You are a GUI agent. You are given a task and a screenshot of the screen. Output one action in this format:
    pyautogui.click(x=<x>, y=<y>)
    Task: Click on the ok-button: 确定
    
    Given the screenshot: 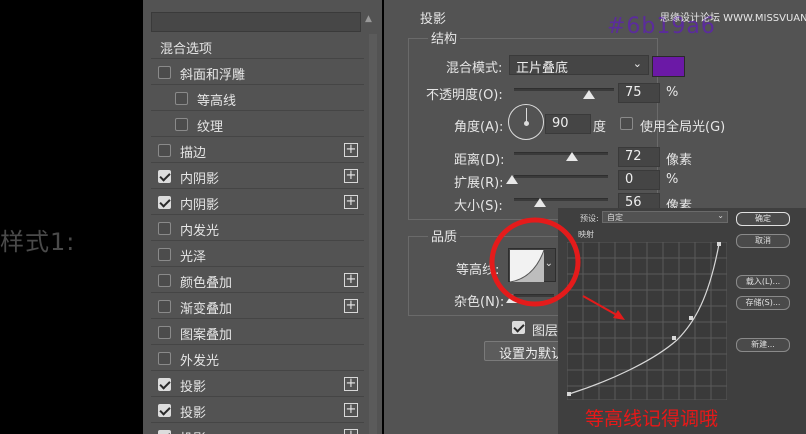 What is the action you would take?
    pyautogui.click(x=763, y=219)
    